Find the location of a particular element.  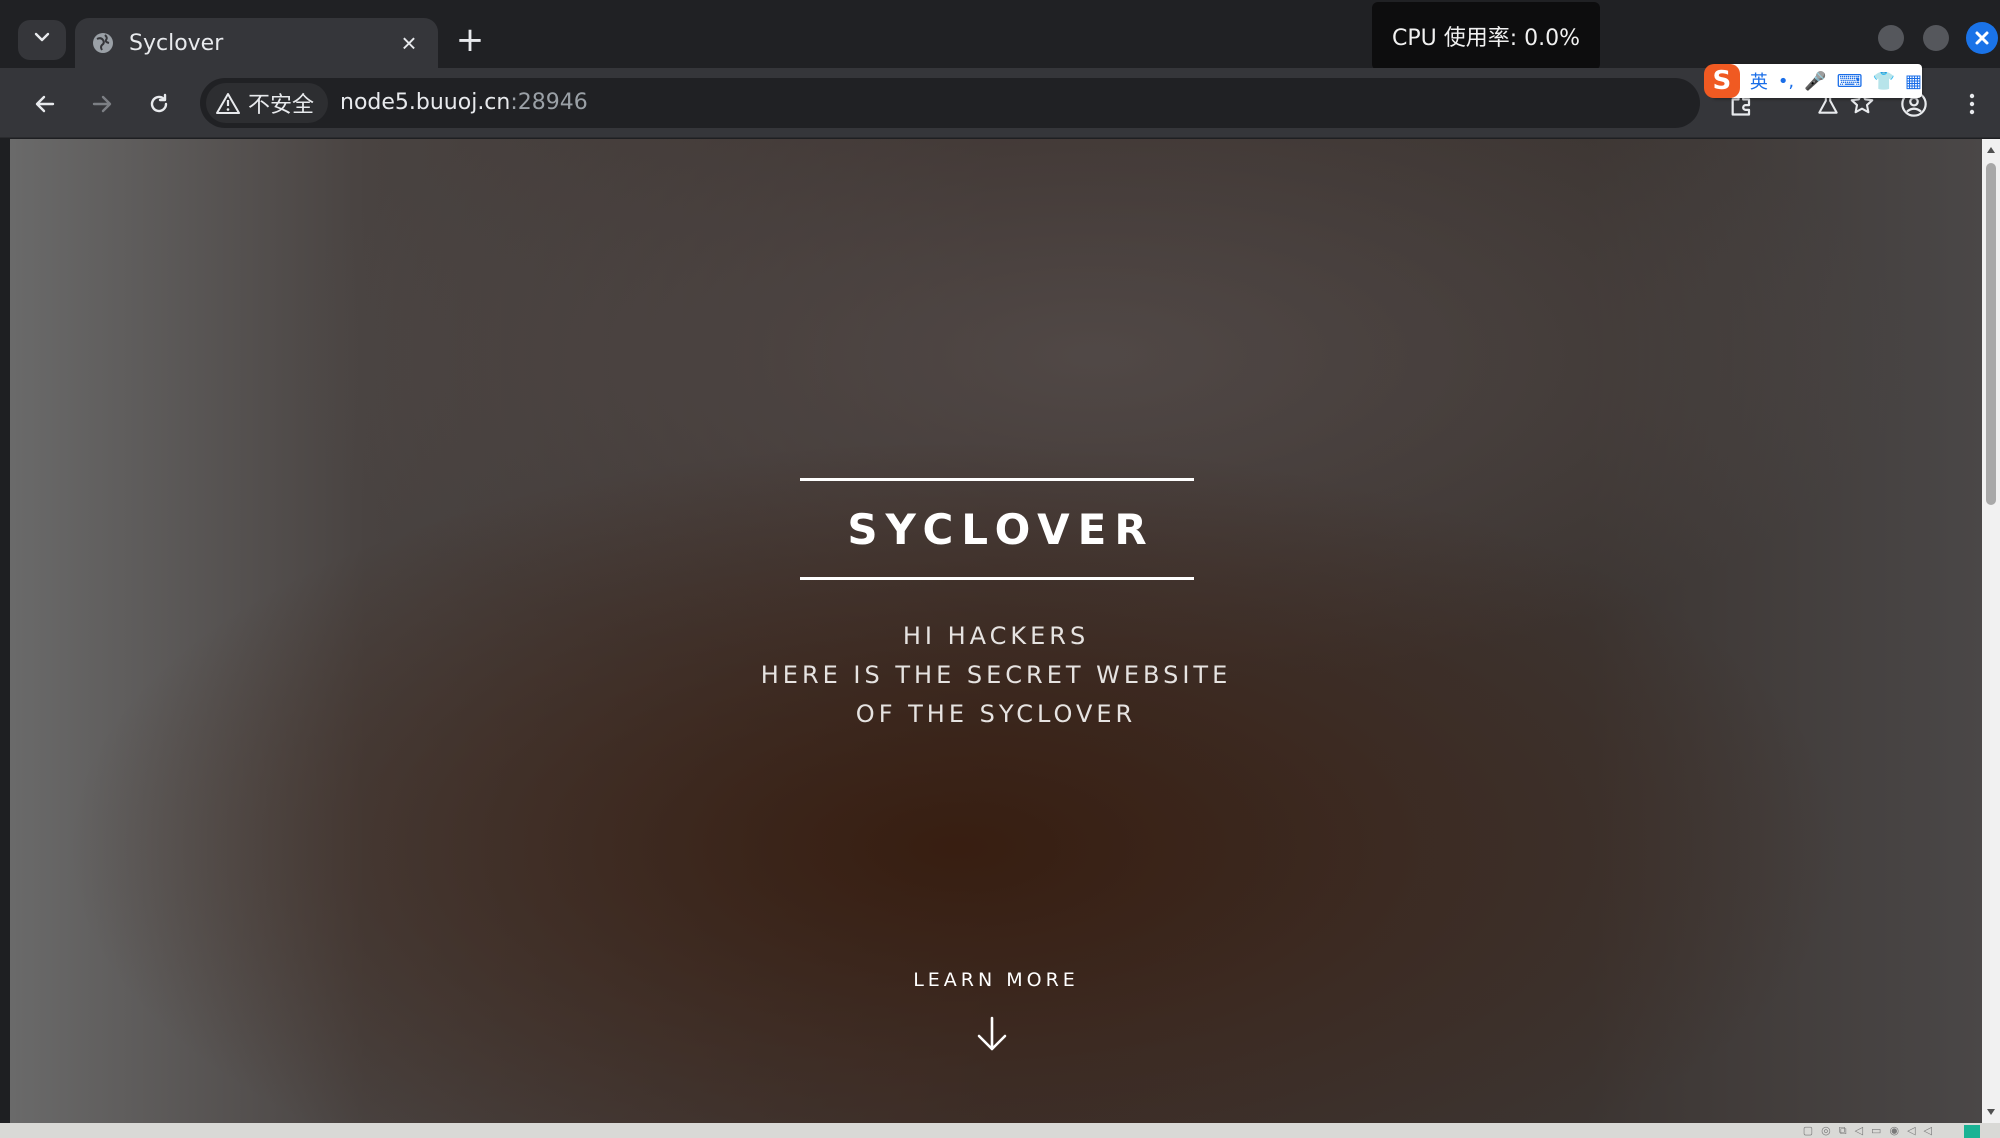

tray-icon: ◎ is located at coordinates (1830, 1131).